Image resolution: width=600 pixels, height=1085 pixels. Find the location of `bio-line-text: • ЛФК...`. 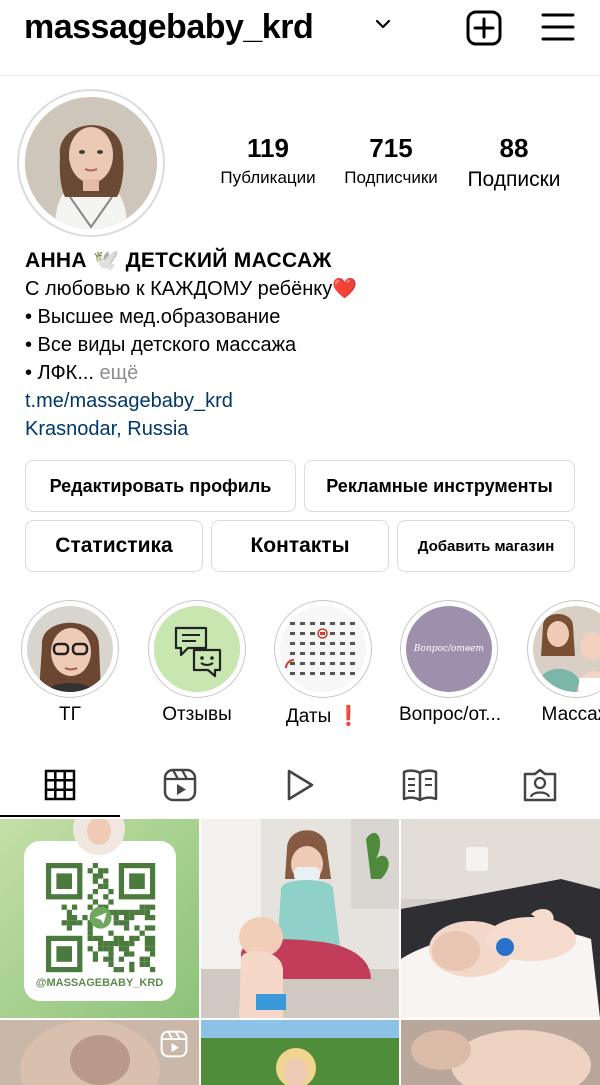

bio-line-text: • ЛФК... is located at coordinates (59, 373).